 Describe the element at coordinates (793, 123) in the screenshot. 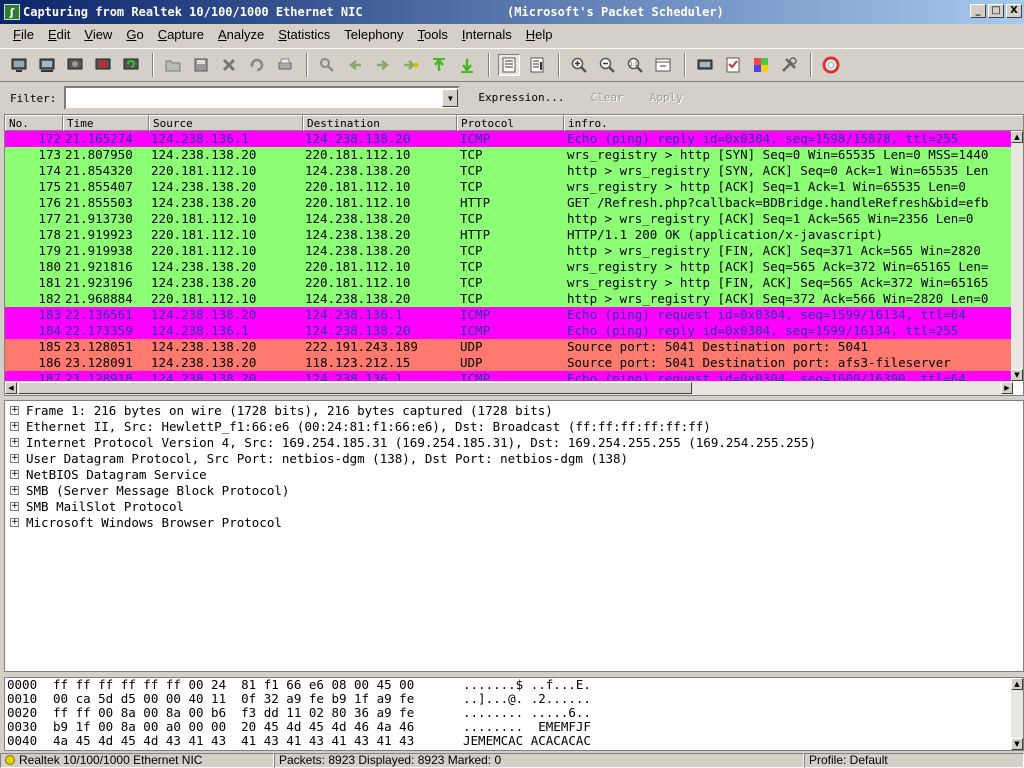

I see `column-header-info: infro.` at that location.